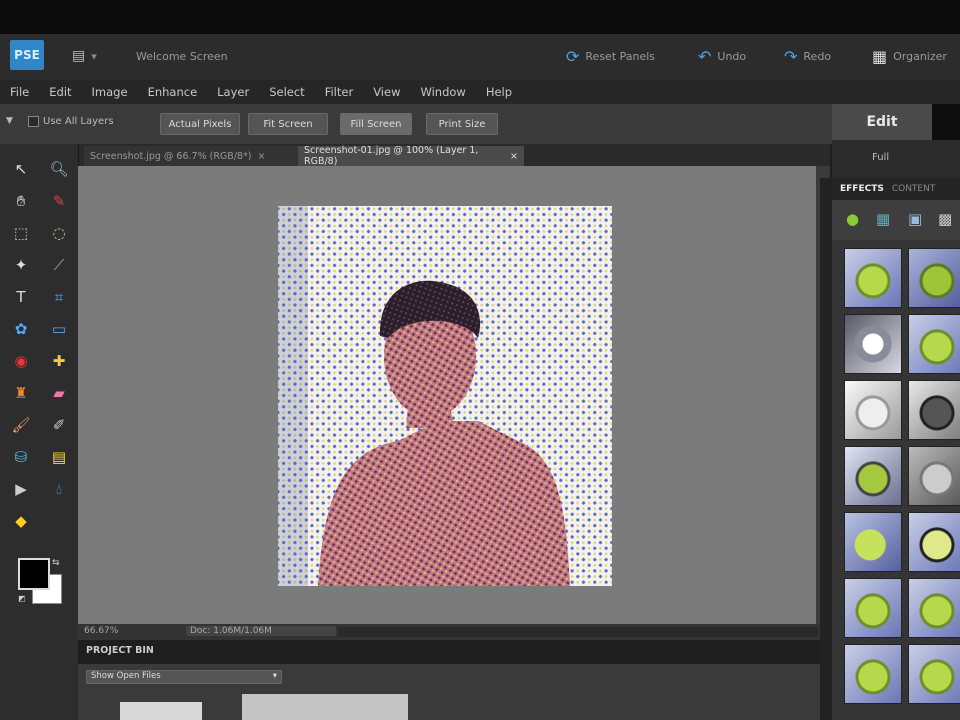 This screenshot has height=720, width=960. I want to click on menu-select: Select, so click(286, 92).